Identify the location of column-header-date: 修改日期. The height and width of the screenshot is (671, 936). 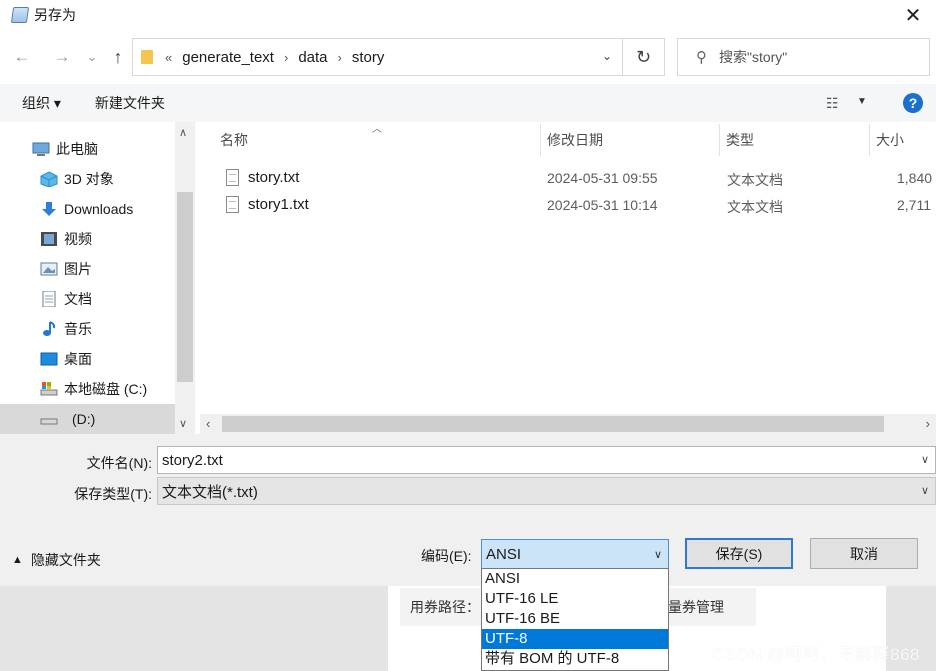
(575, 140).